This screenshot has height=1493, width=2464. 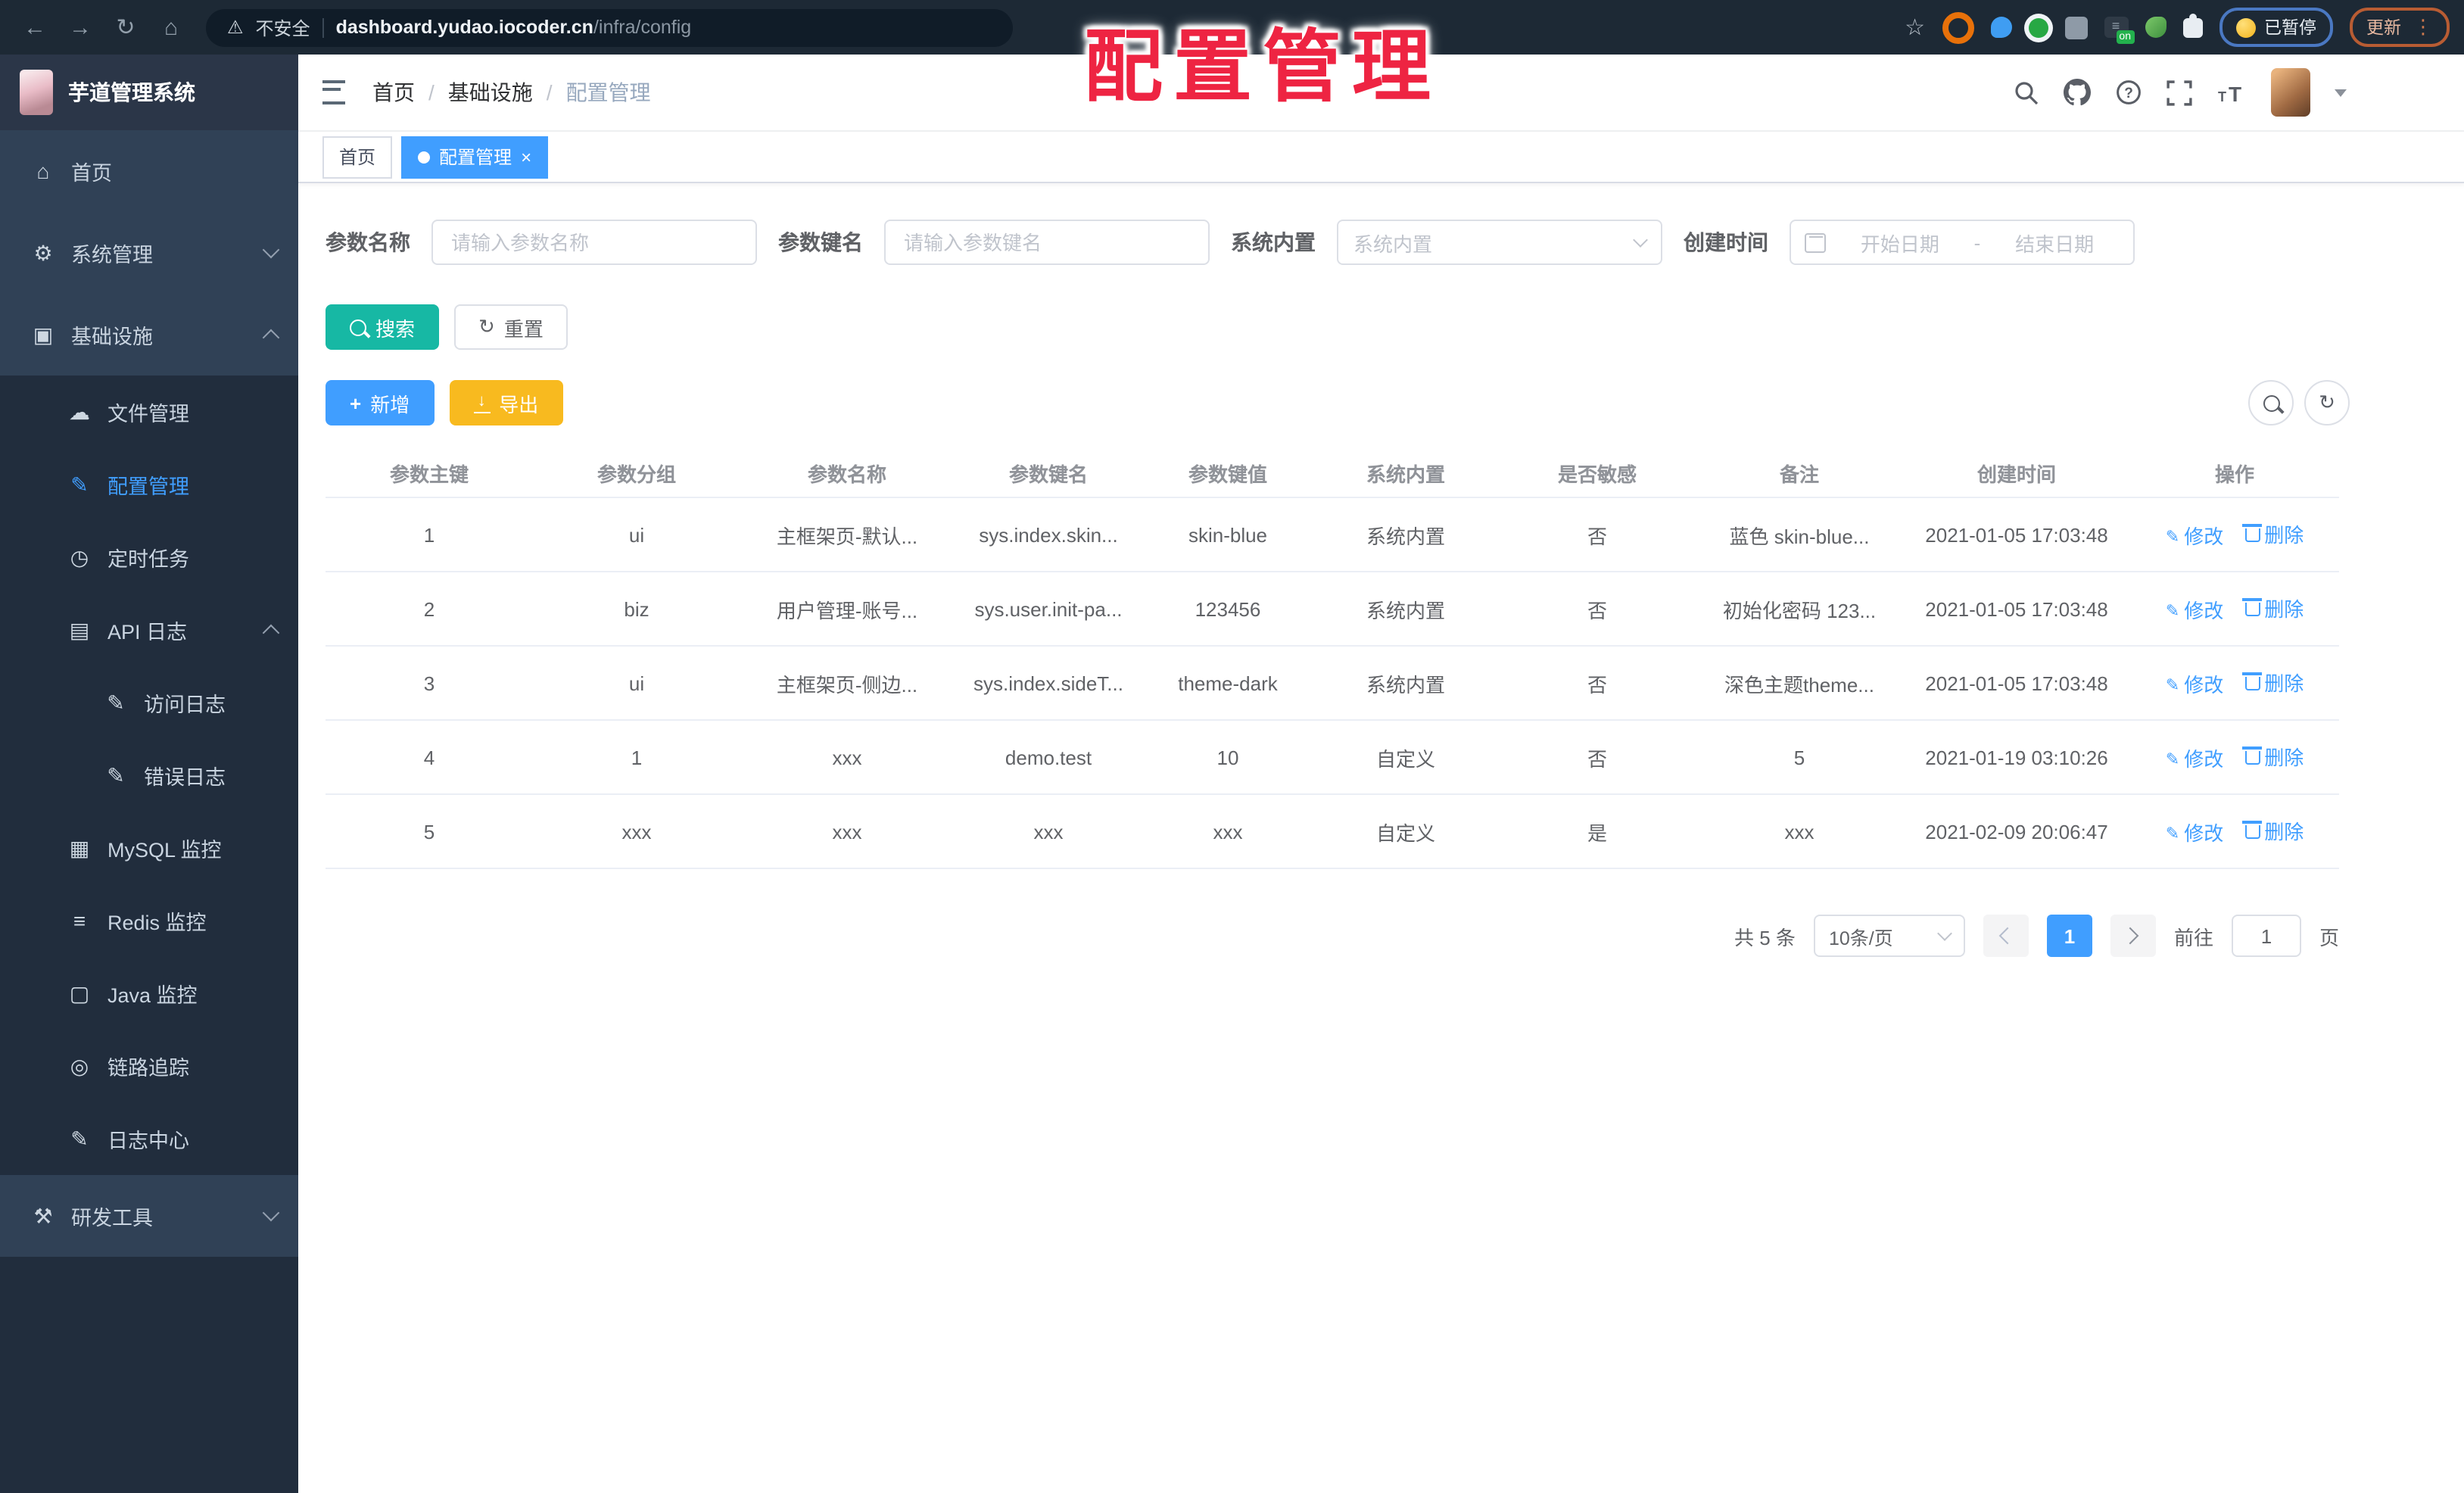 I want to click on breadcrumb: 首页 / 基础设施 / 配置管理, so click(x=511, y=93).